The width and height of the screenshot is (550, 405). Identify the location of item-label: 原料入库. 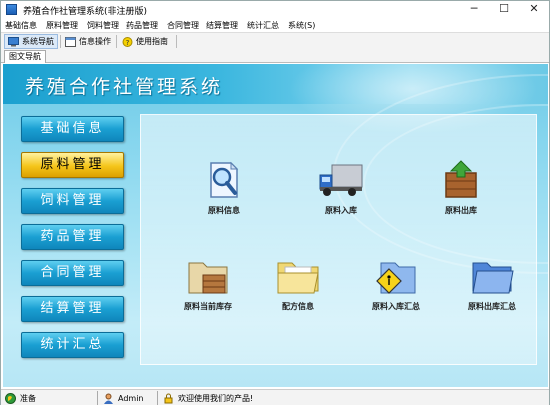
(341, 210).